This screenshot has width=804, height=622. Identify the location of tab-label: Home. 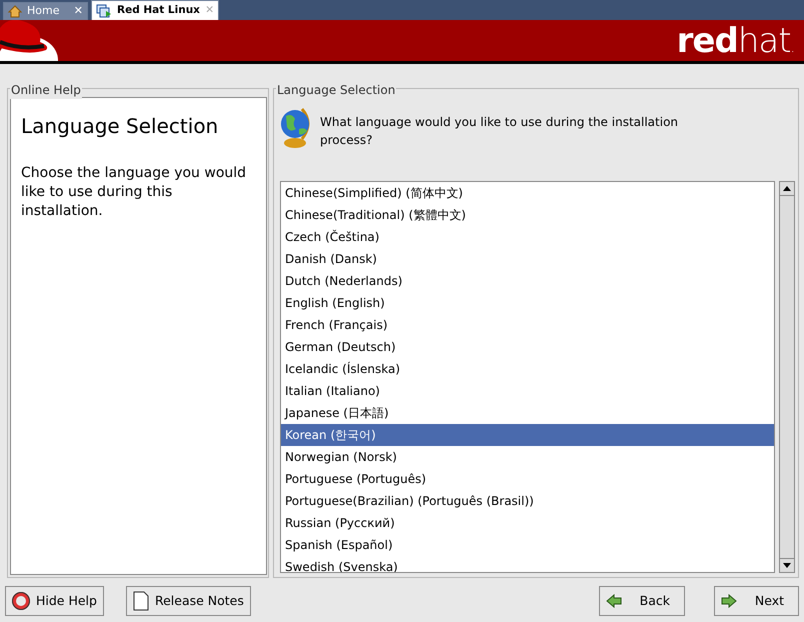
(43, 11).